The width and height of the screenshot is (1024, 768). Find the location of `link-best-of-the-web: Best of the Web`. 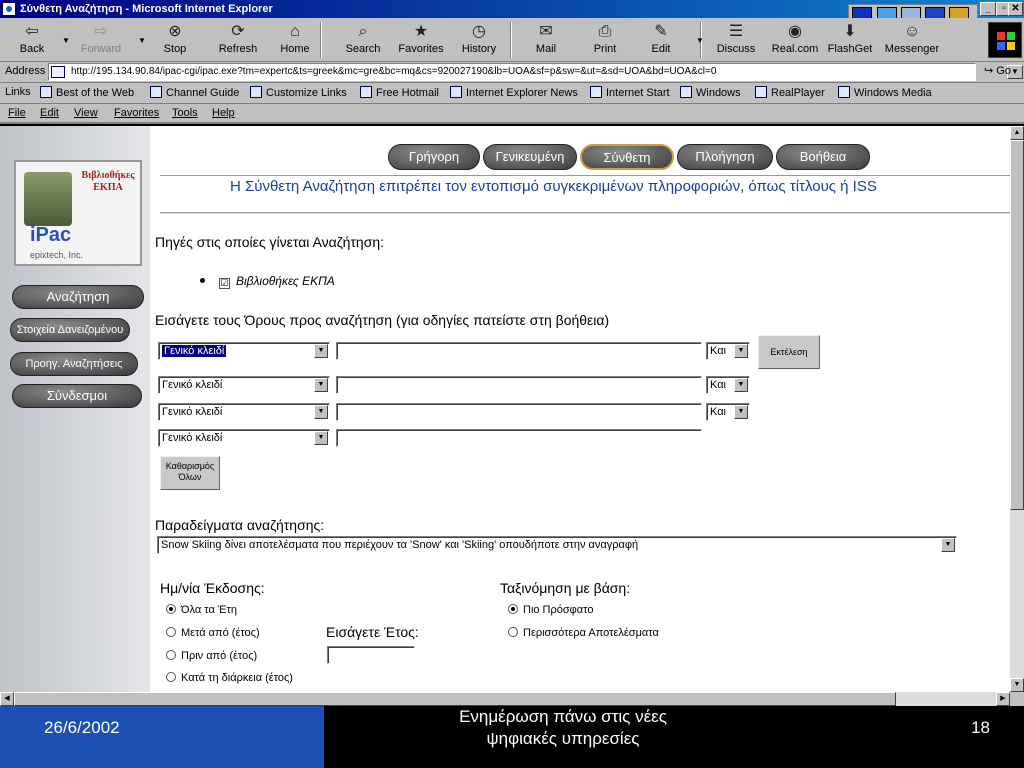

link-best-of-the-web: Best of the Web is located at coordinates (87, 92).